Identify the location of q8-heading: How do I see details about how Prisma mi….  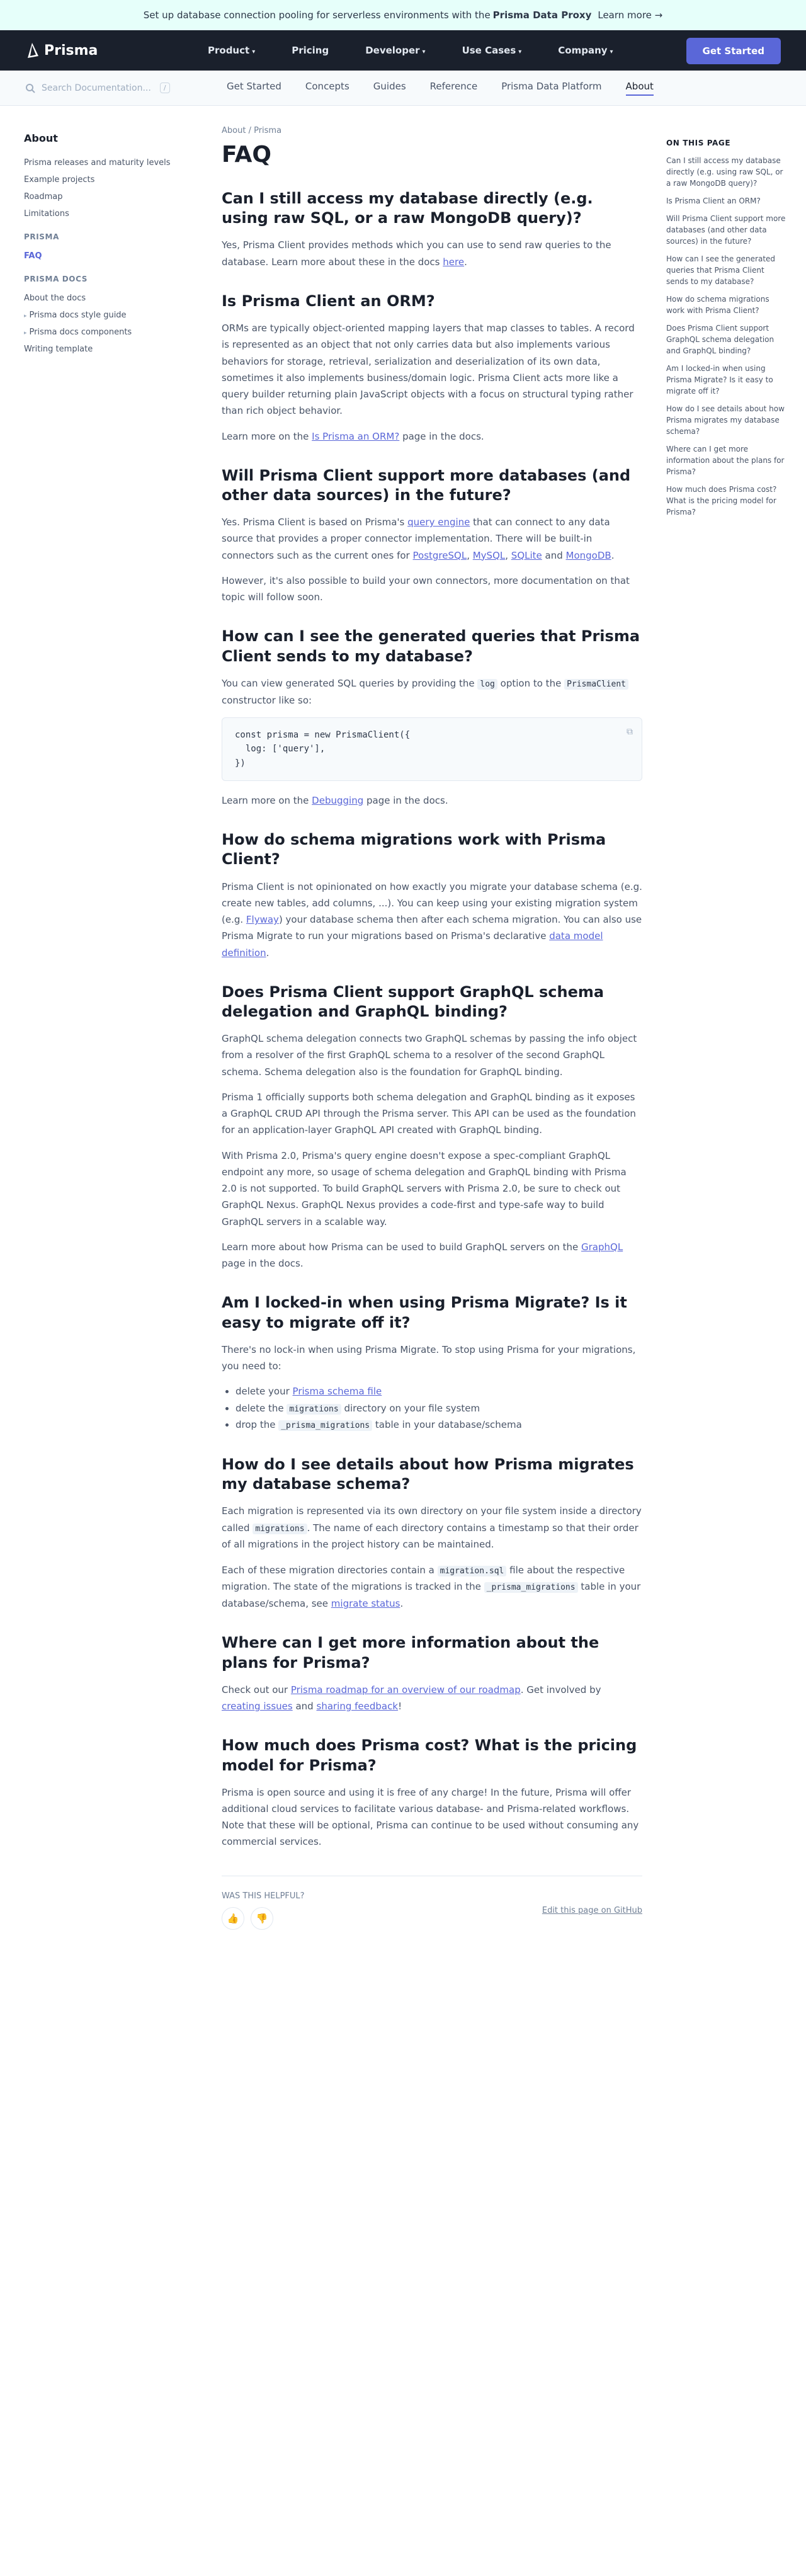
(428, 1474).